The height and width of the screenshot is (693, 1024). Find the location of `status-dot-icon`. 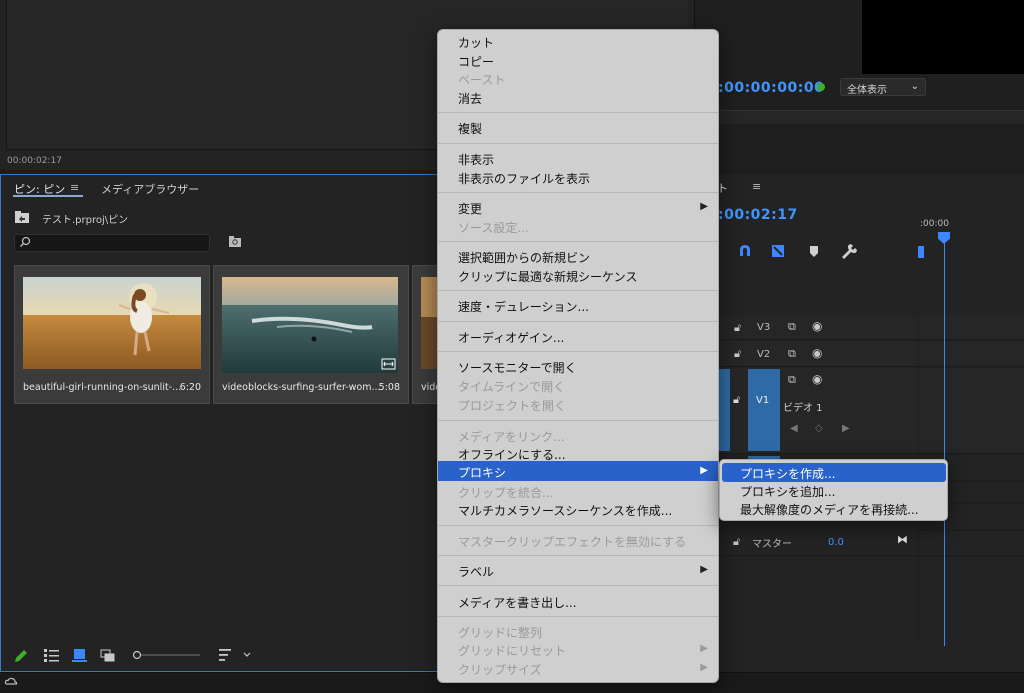

status-dot-icon is located at coordinates (821, 87).